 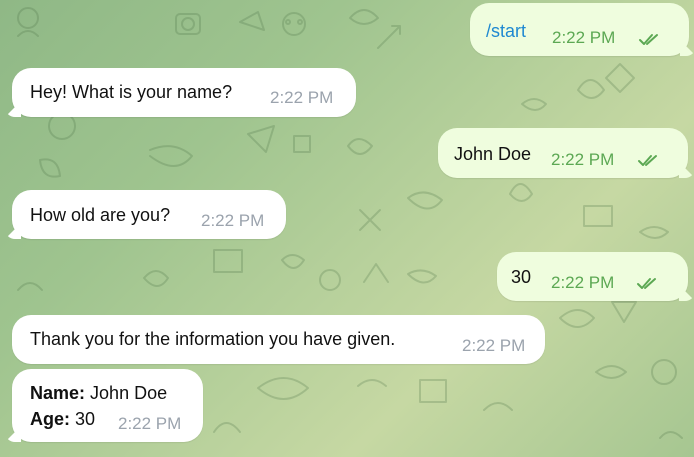 I want to click on outgoing-message-start: /start 2:22 PM, so click(x=579, y=29).